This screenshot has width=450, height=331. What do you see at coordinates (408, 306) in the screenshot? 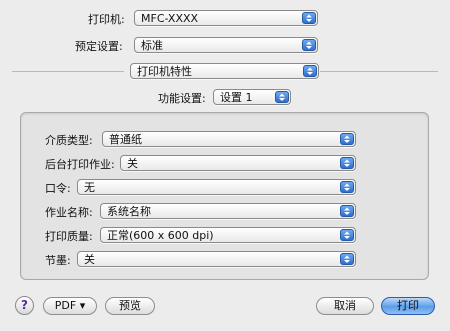
I see `print-button: 打印` at bounding box center [408, 306].